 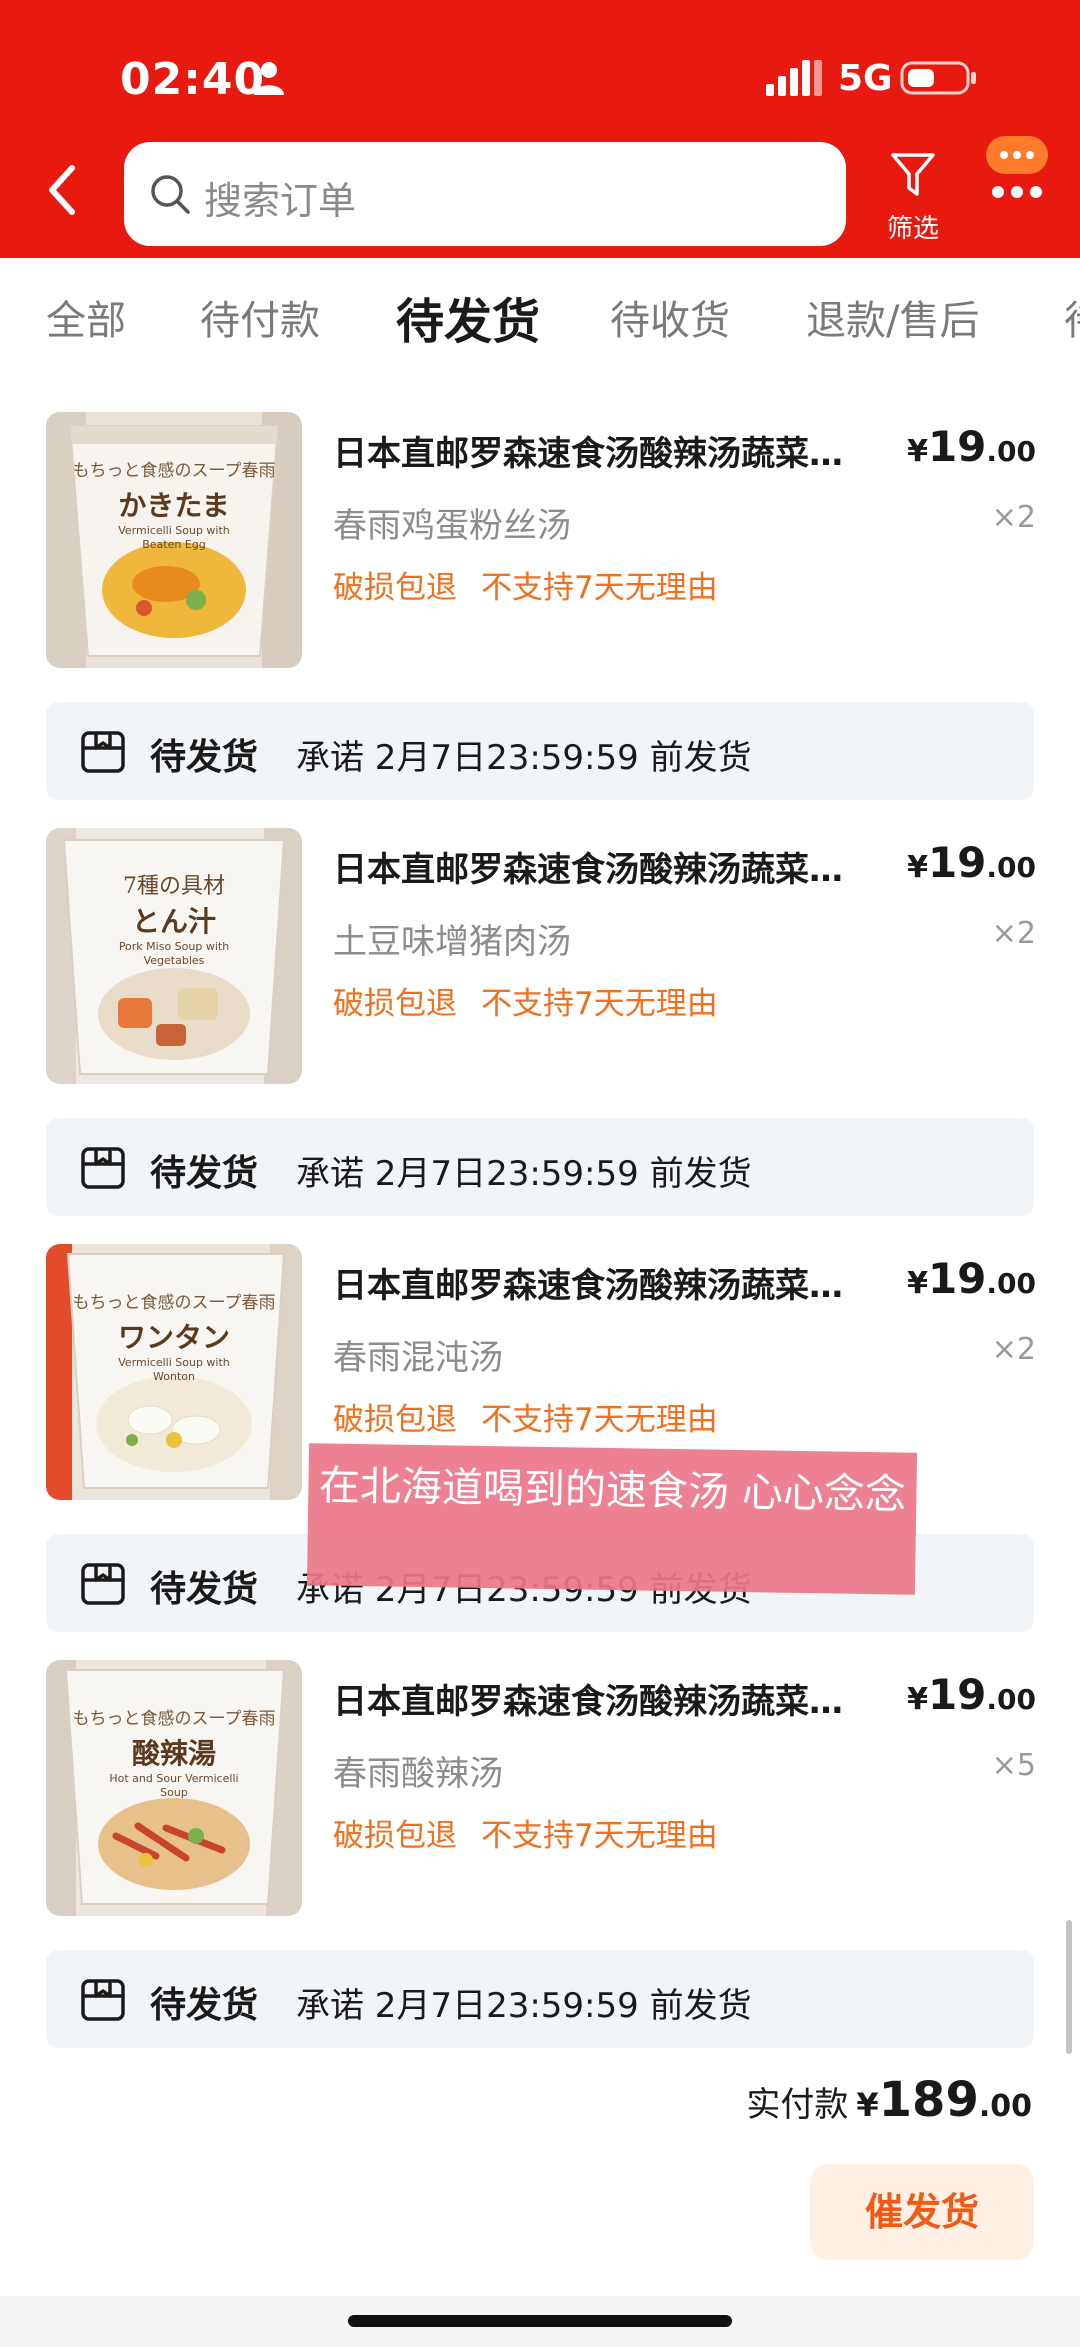 What do you see at coordinates (418, 1774) in the screenshot?
I see `product-variant: 春雨酸辣汤` at bounding box center [418, 1774].